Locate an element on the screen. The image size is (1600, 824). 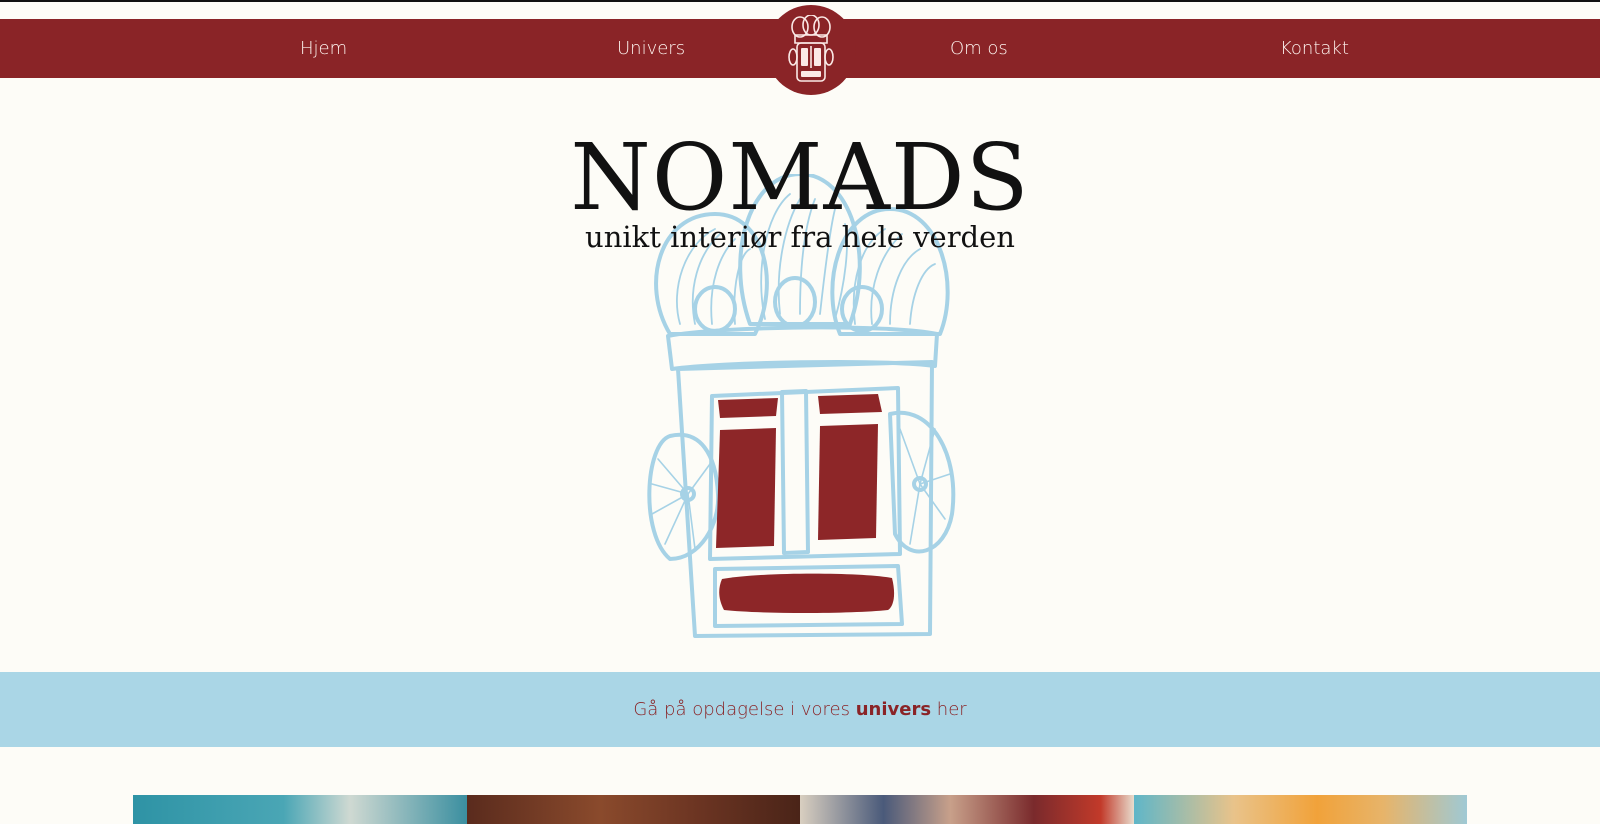
nav-link-univers: Univers is located at coordinates (651, 48).